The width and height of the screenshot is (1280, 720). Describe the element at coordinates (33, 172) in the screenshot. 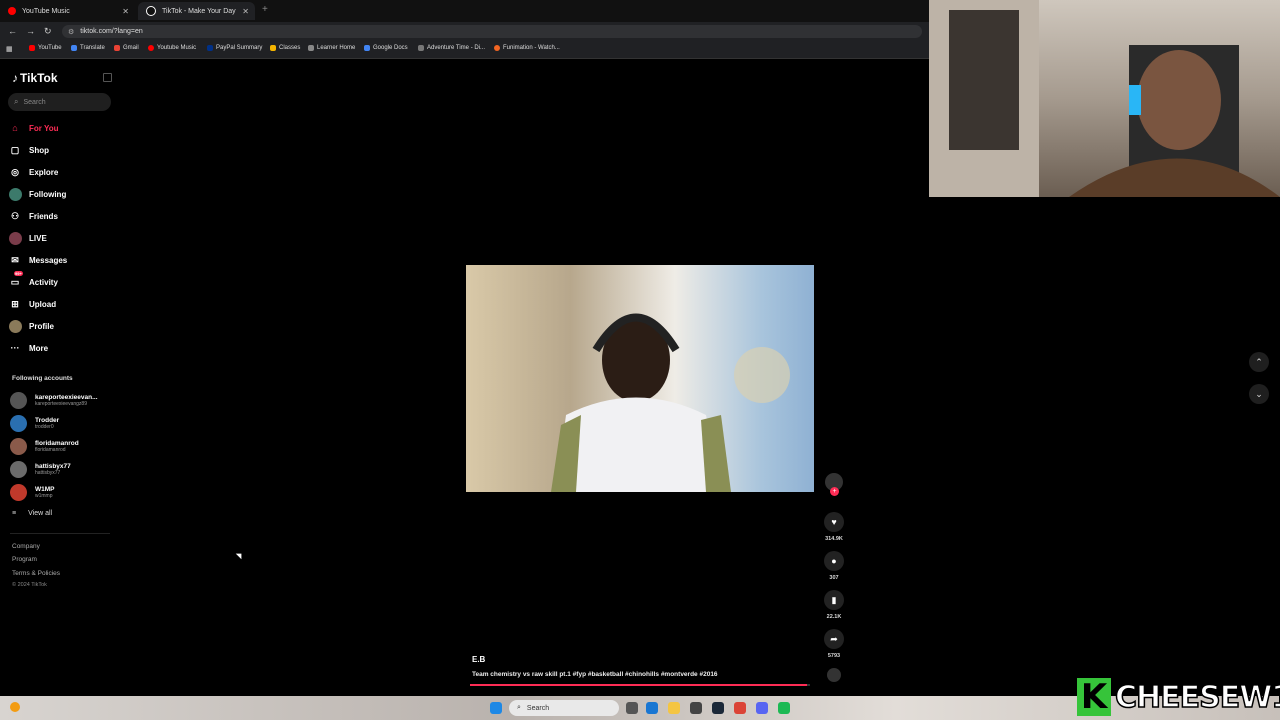

I see `nav-explore: ◎ Explore` at that location.